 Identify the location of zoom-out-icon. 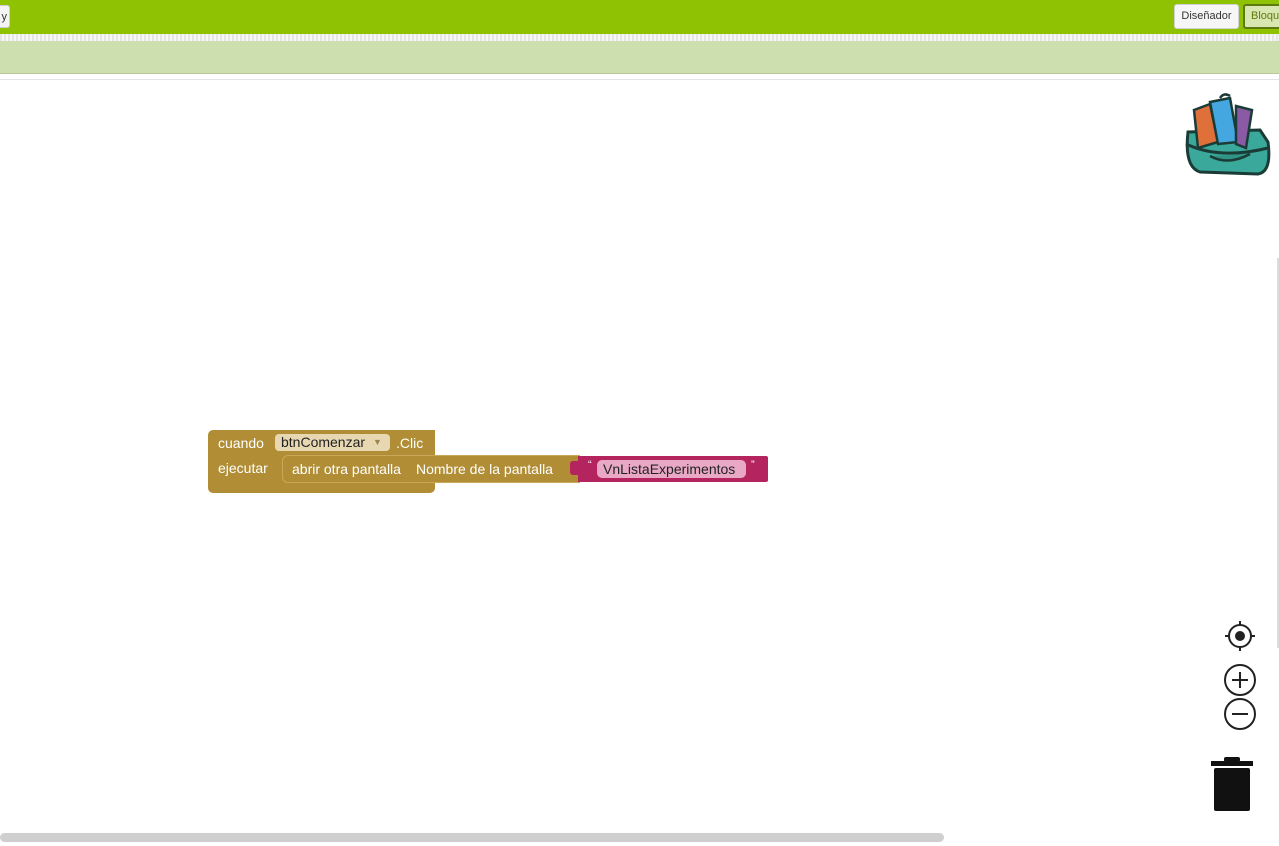
(1240, 714).